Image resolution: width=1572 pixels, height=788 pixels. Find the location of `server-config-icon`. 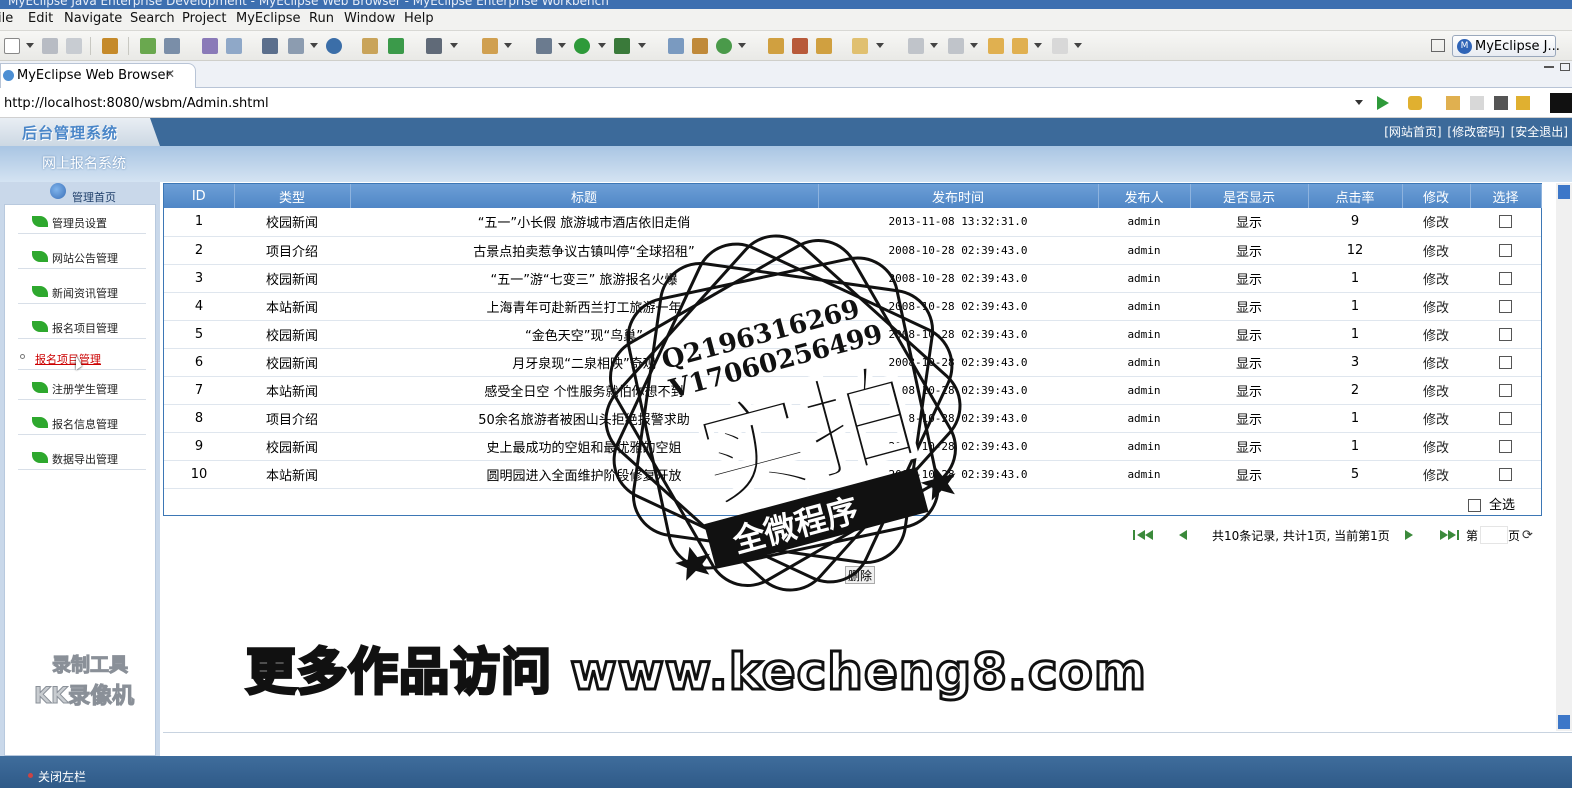

server-config-icon is located at coordinates (296, 46).